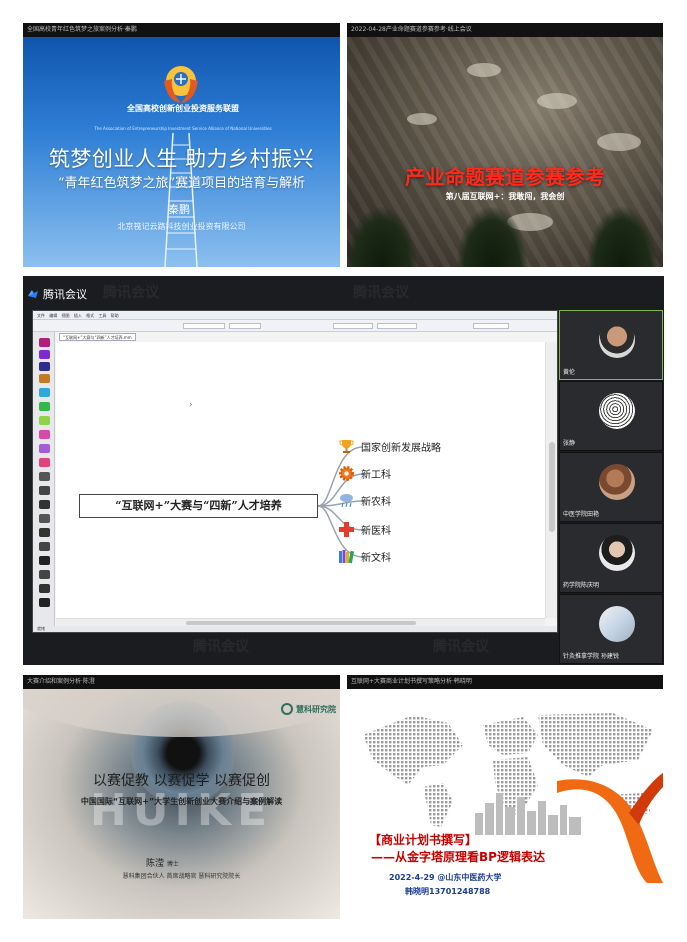 The width and height of the screenshot is (687, 942). What do you see at coordinates (33, 294) in the screenshot?
I see `tencent-meeting-icon` at bounding box center [33, 294].